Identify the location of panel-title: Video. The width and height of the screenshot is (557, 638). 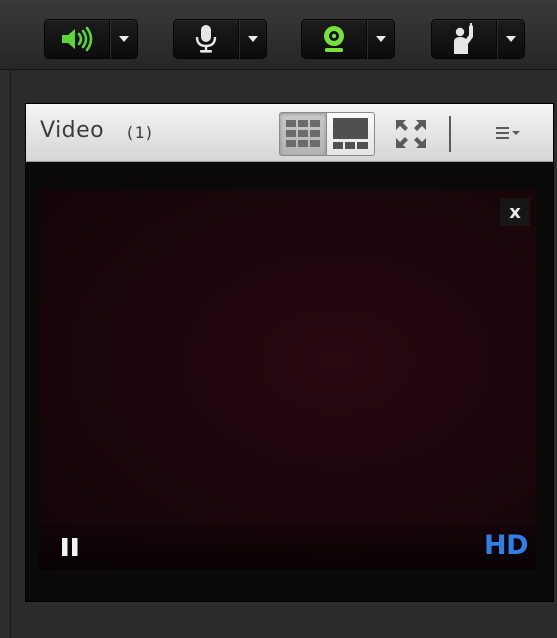
(72, 130).